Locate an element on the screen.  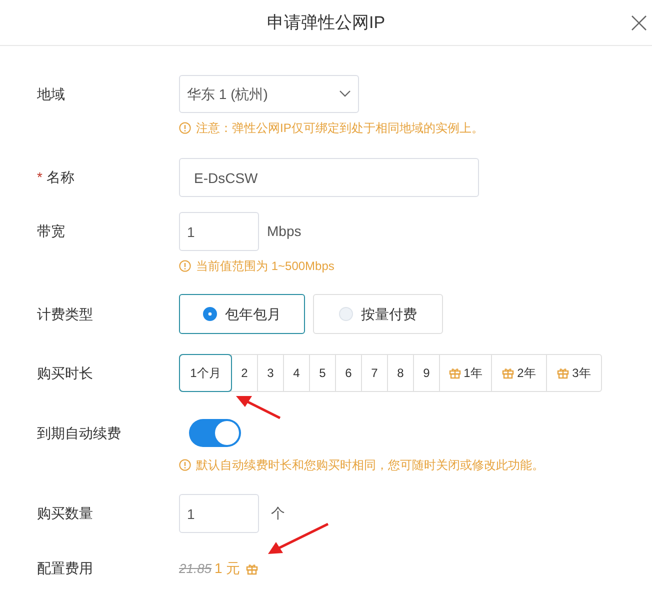
duration-option: 3 is located at coordinates (270, 373).